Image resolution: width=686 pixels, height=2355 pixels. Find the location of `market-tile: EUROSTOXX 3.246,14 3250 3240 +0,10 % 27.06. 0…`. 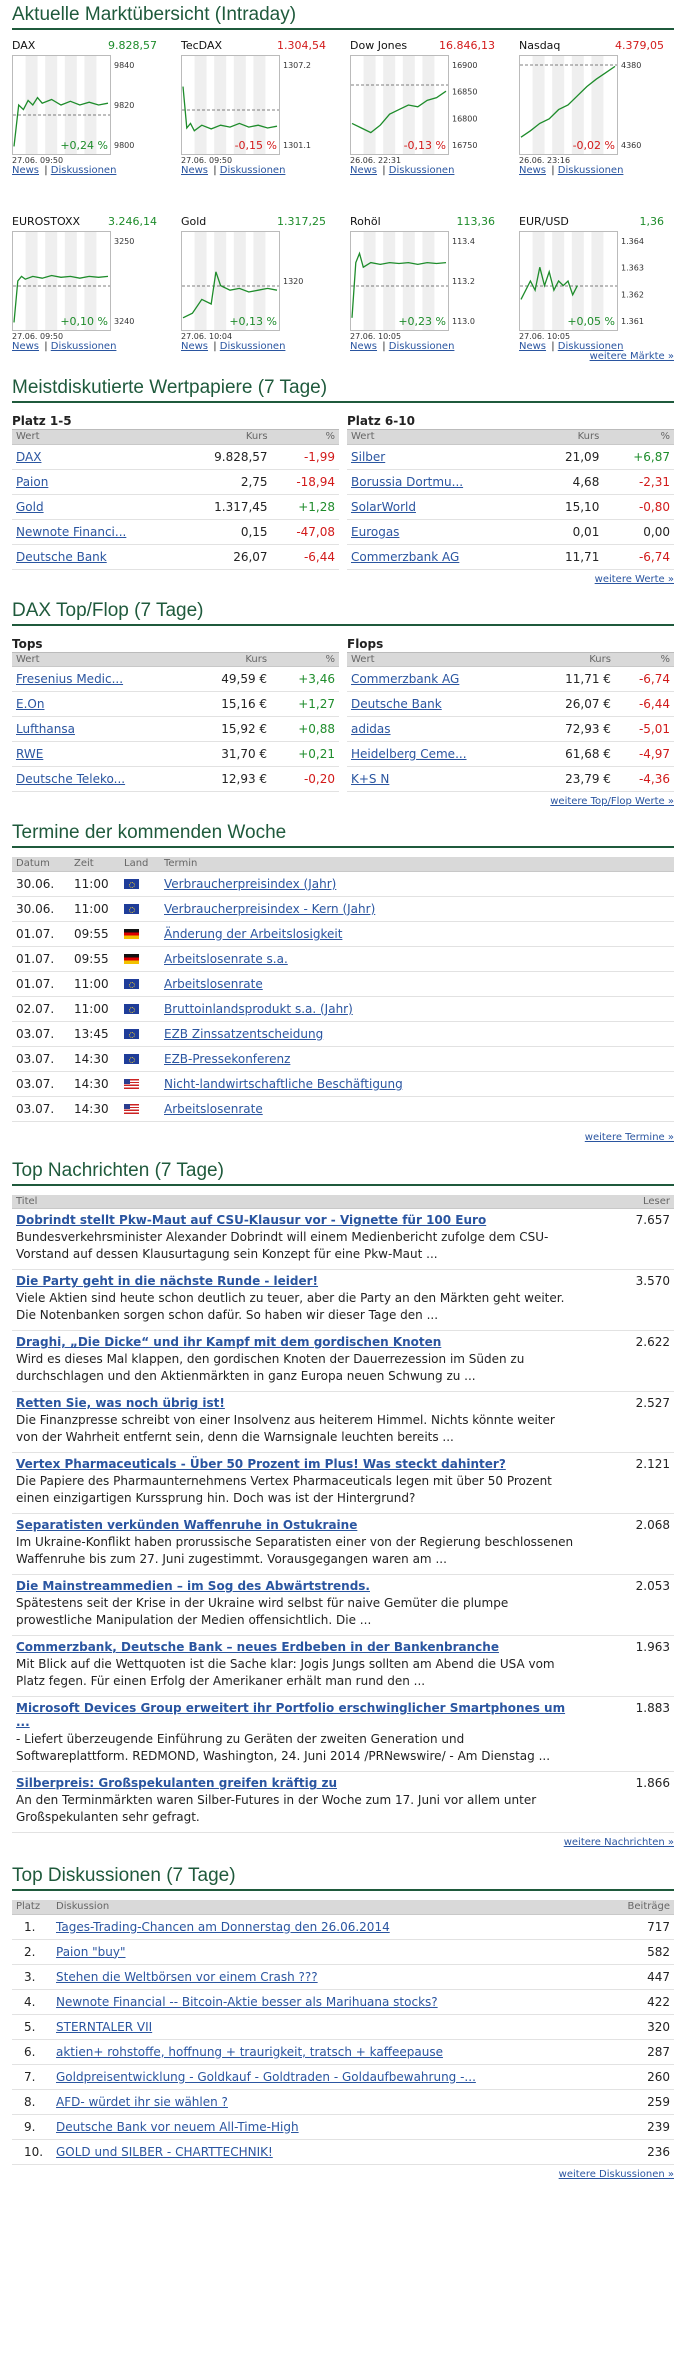

market-tile: EUROSTOXX 3.246,14 3250 3240 +0,10 % 27.06. 0… is located at coordinates (95, 289).